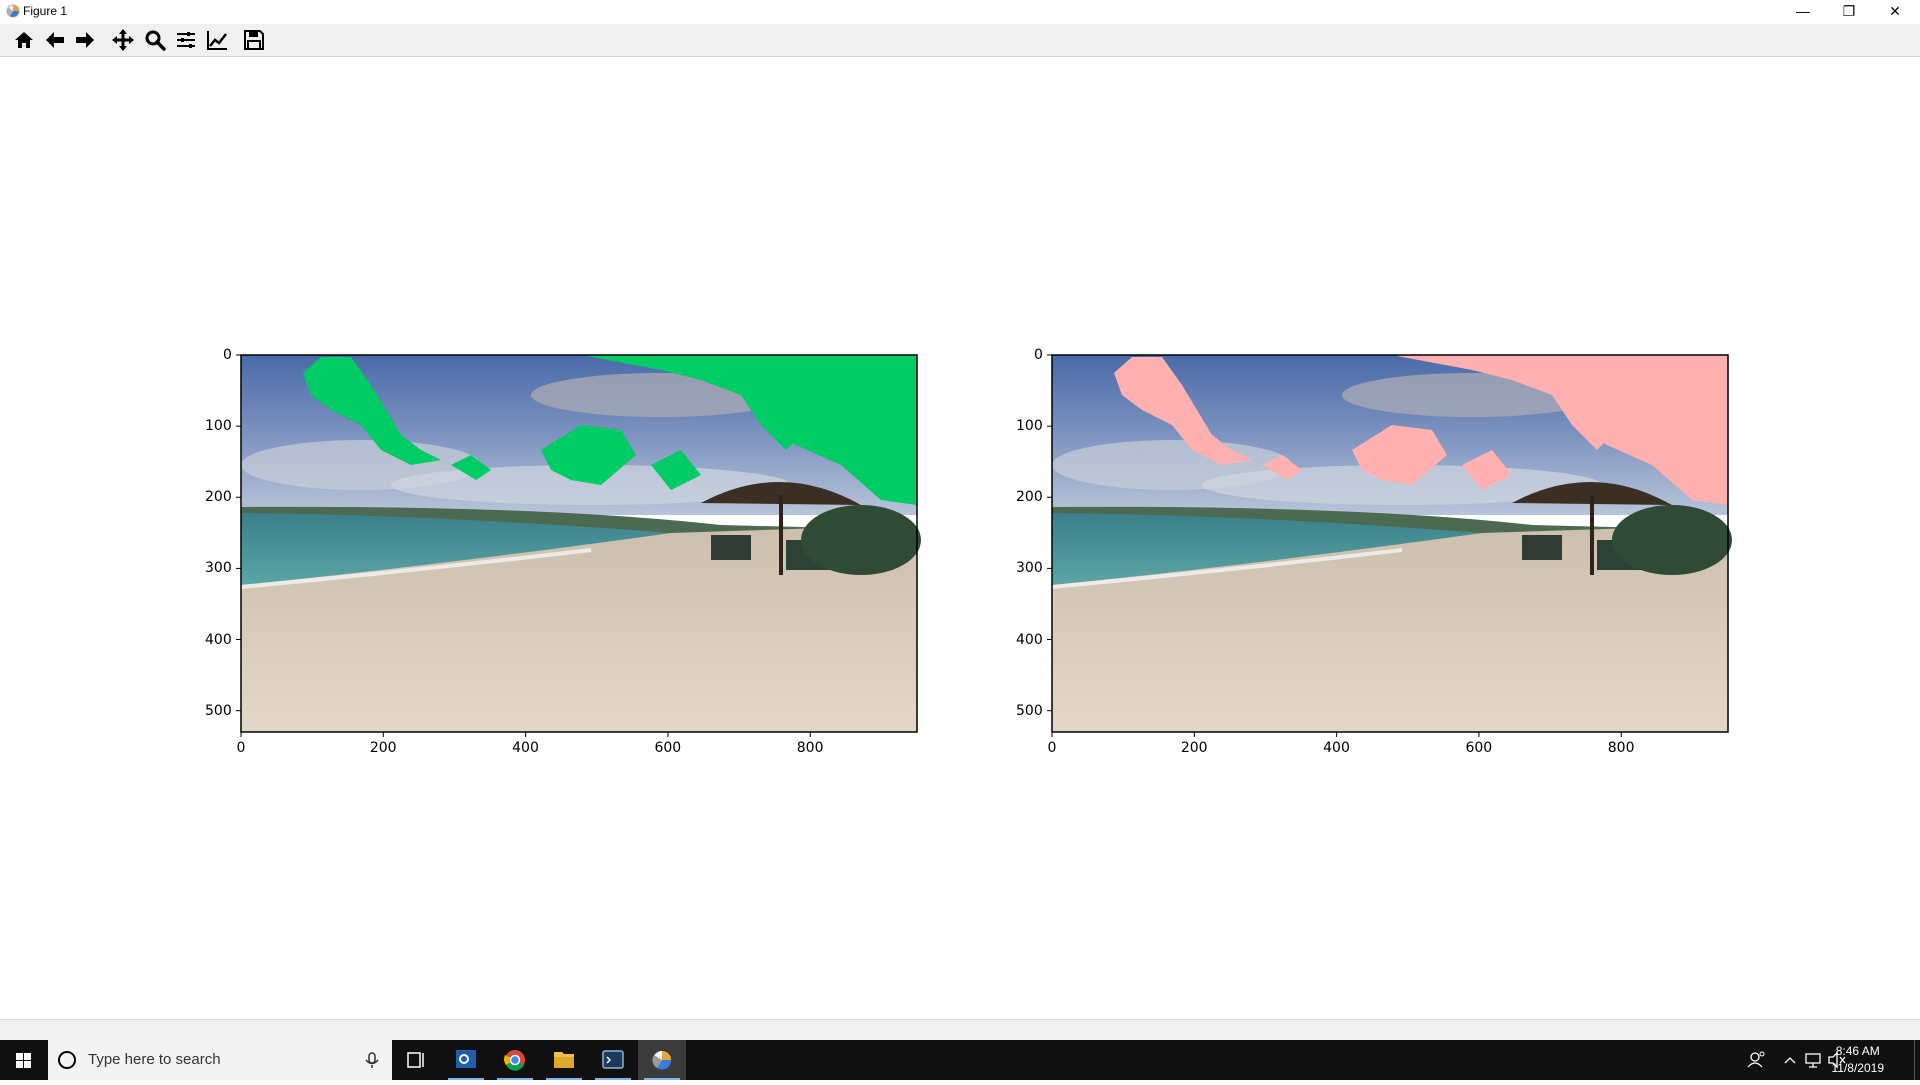 This screenshot has height=1085, width=1920. What do you see at coordinates (1858, 1068) in the screenshot?
I see `clock-date: 11/8/2019` at bounding box center [1858, 1068].